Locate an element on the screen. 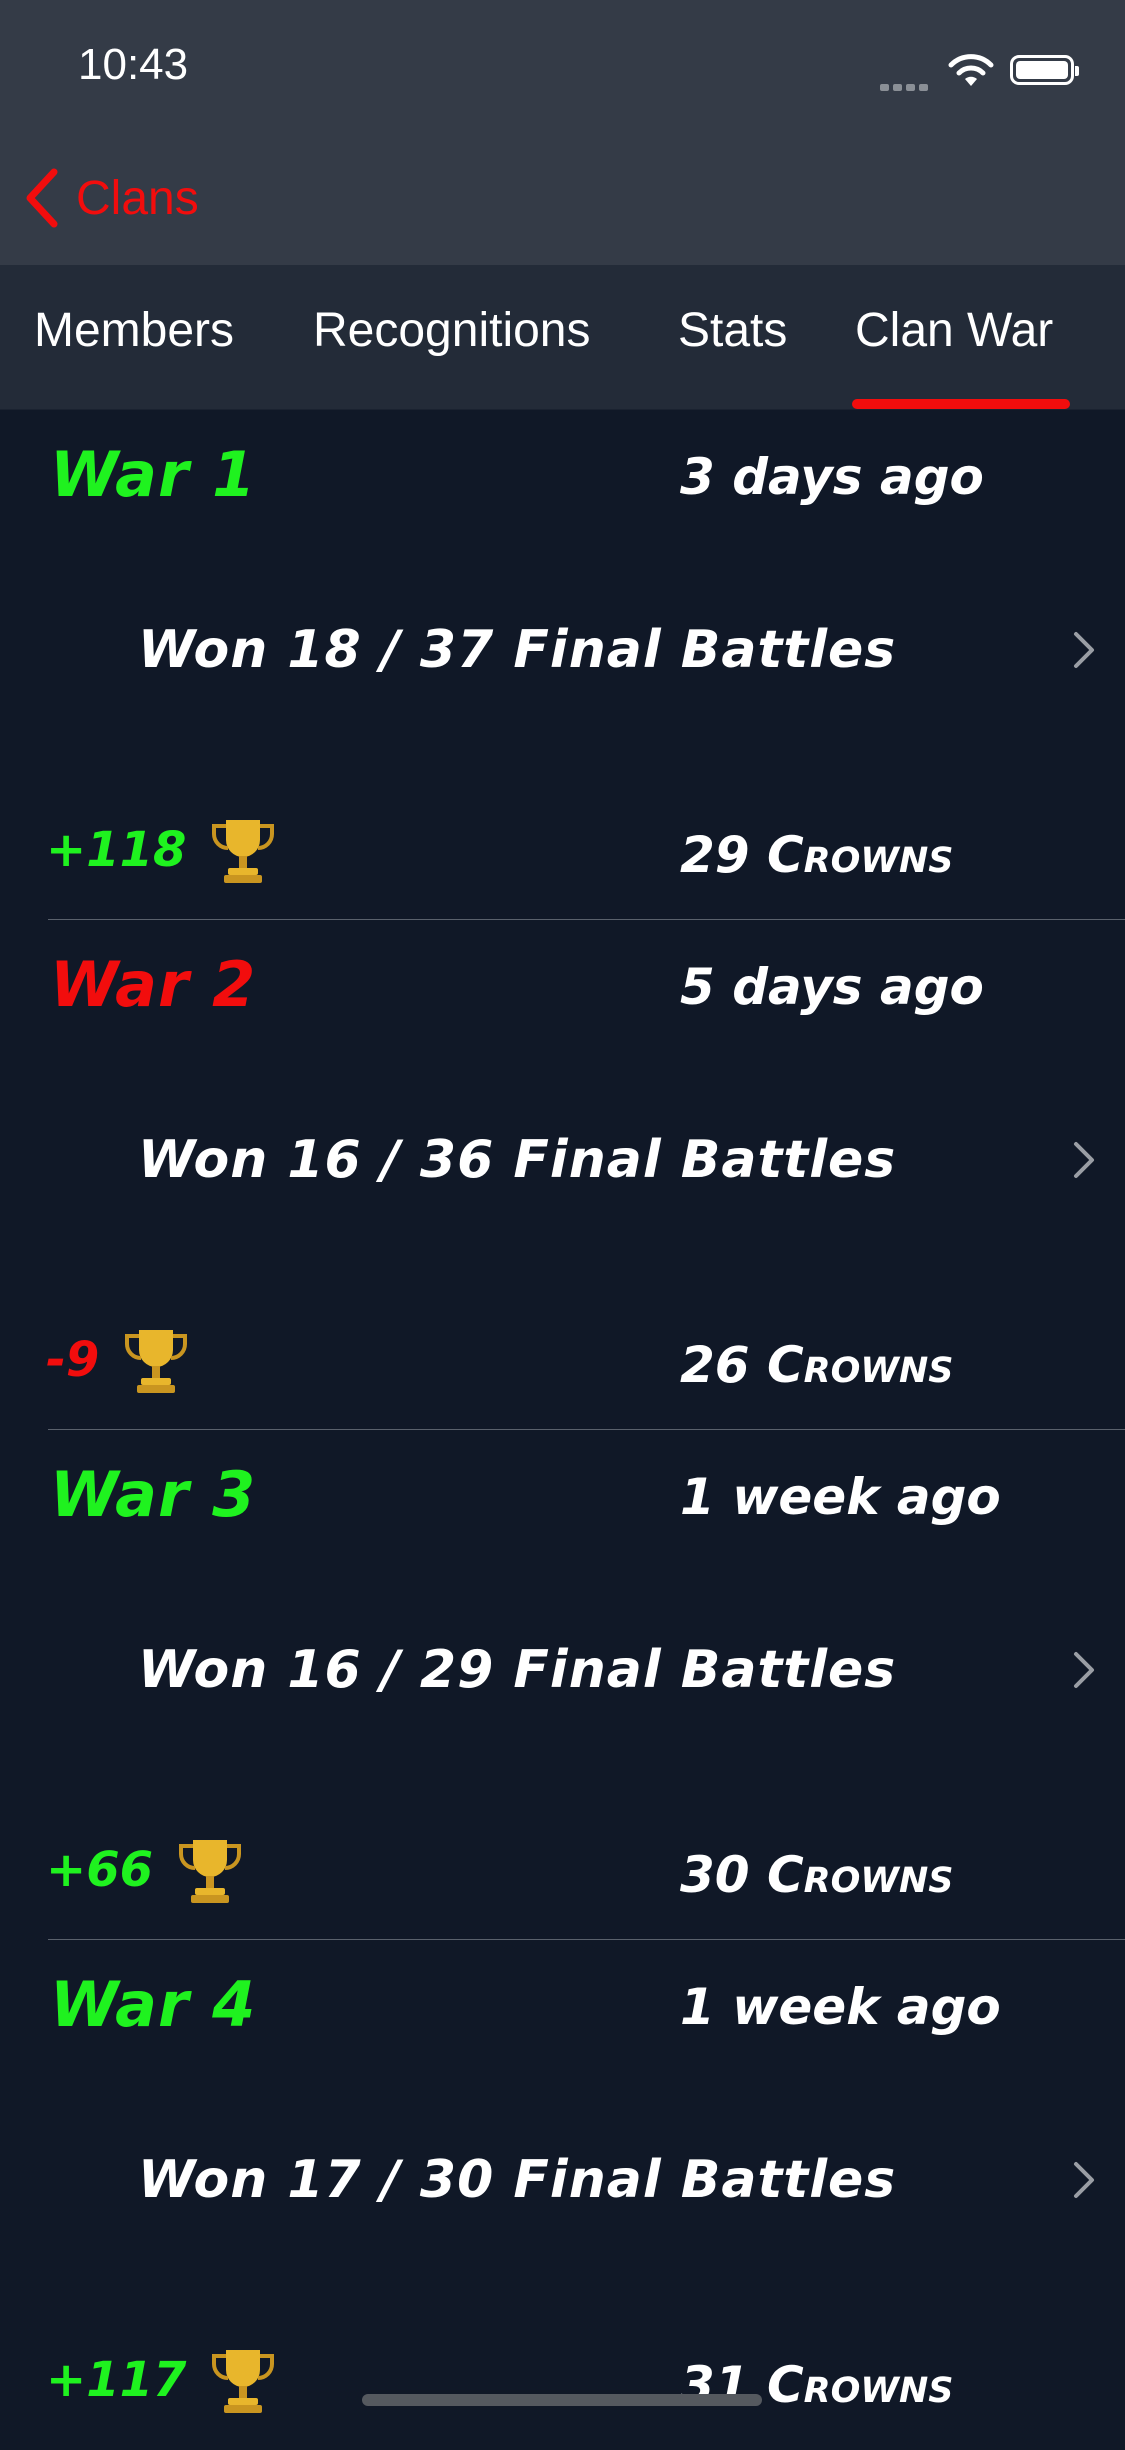 Image resolution: width=1125 pixels, height=2450 pixels. trophy-change: +66 is located at coordinates (145, 1870).